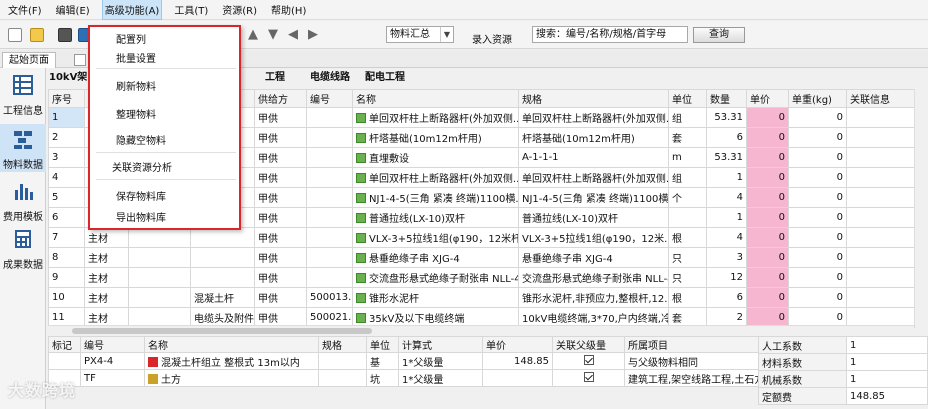 This screenshot has width=928, height=409. What do you see at coordinates (691, 361) in the screenshot?
I see `table-cell: 与父级物料相同` at bounding box center [691, 361].